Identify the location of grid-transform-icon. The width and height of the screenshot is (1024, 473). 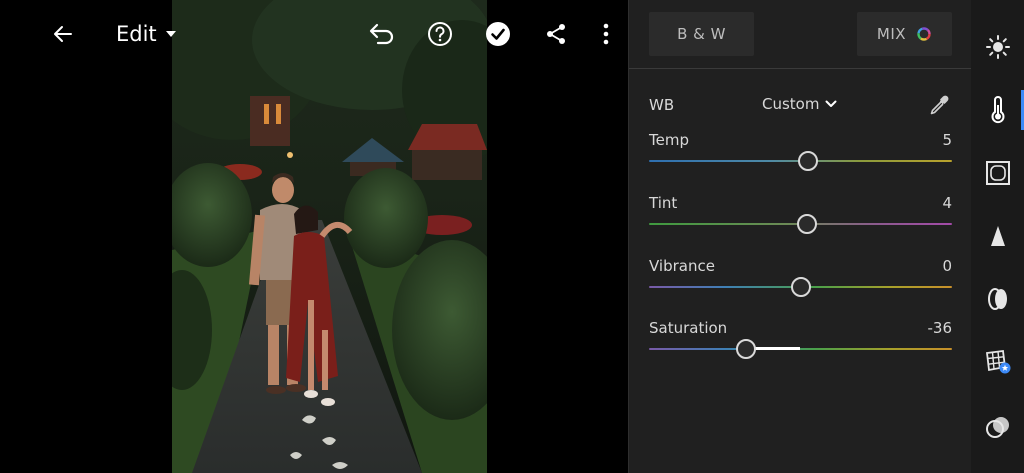
(997, 361).